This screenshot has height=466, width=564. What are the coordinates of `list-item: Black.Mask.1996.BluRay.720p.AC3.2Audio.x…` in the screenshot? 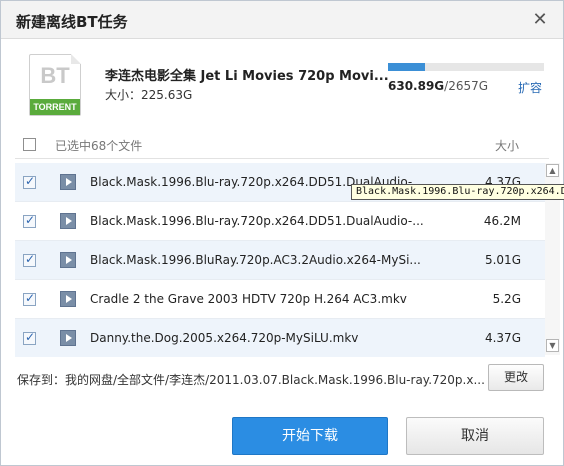 It's located at (280, 260).